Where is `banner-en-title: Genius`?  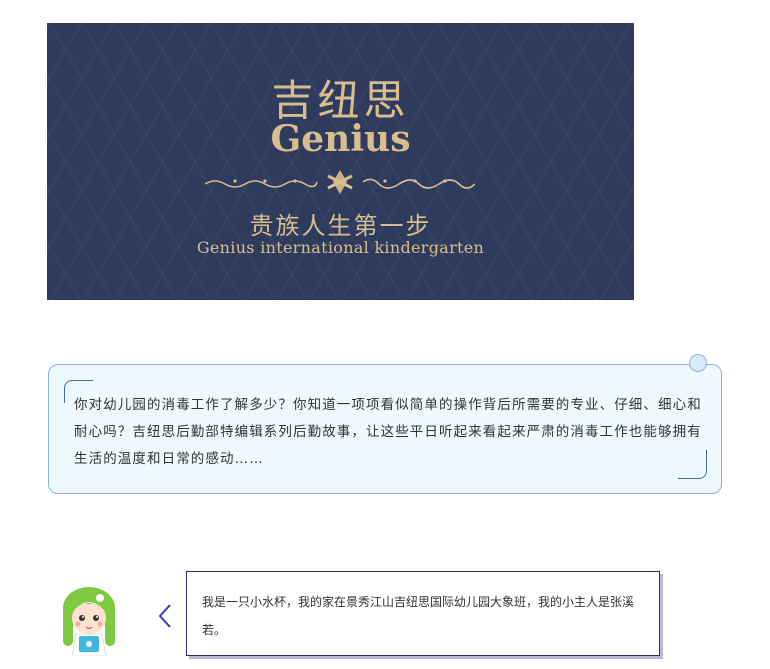
banner-en-title: Genius is located at coordinates (340, 139).